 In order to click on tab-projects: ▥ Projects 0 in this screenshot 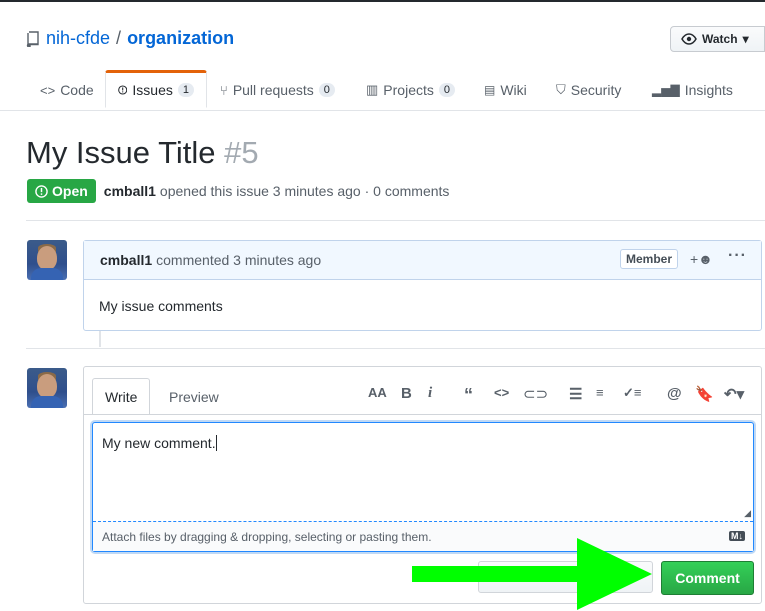, I will do `click(410, 90)`.